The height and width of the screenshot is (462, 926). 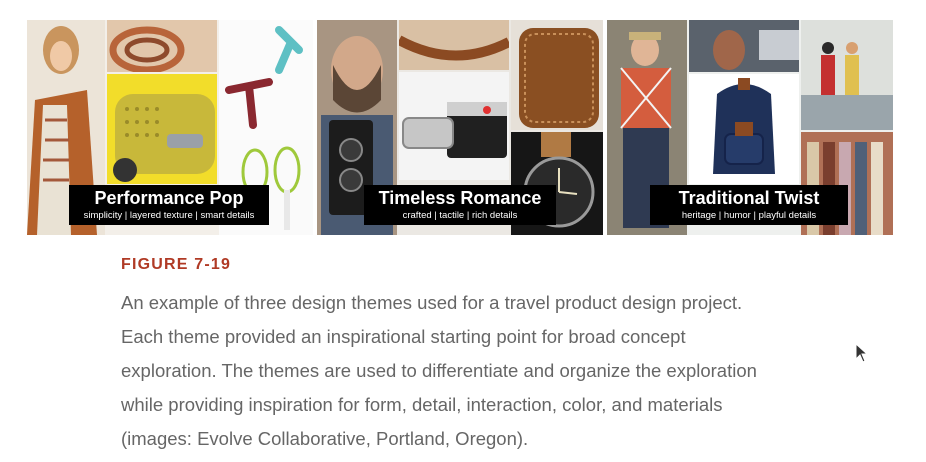 What do you see at coordinates (460, 215) in the screenshot?
I see `theme-subtitle: crafted | tactile | rich details` at bounding box center [460, 215].